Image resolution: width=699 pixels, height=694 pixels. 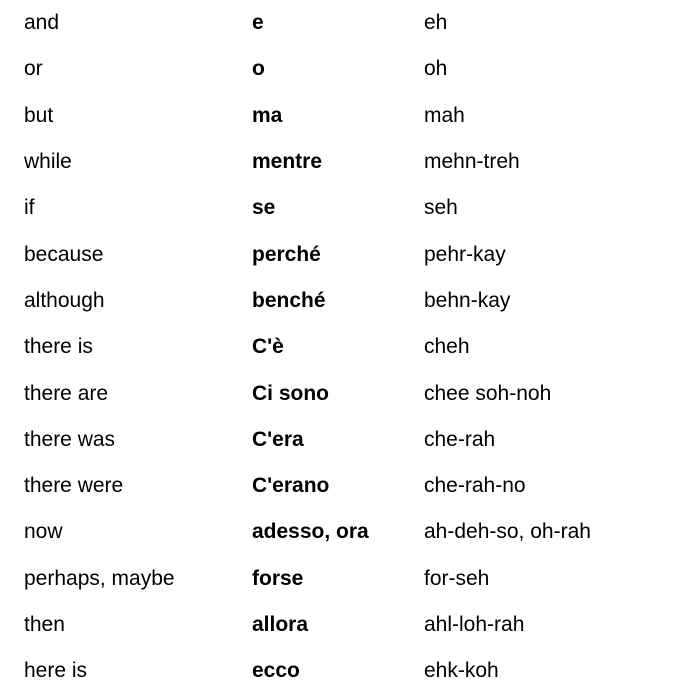 I want to click on italian-word: adesso, ora, so click(x=310, y=532).